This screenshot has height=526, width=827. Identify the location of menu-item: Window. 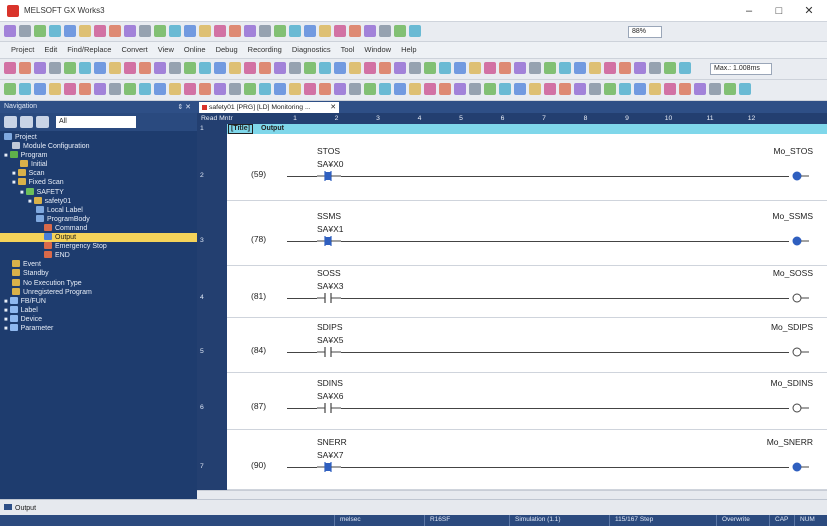
(377, 50).